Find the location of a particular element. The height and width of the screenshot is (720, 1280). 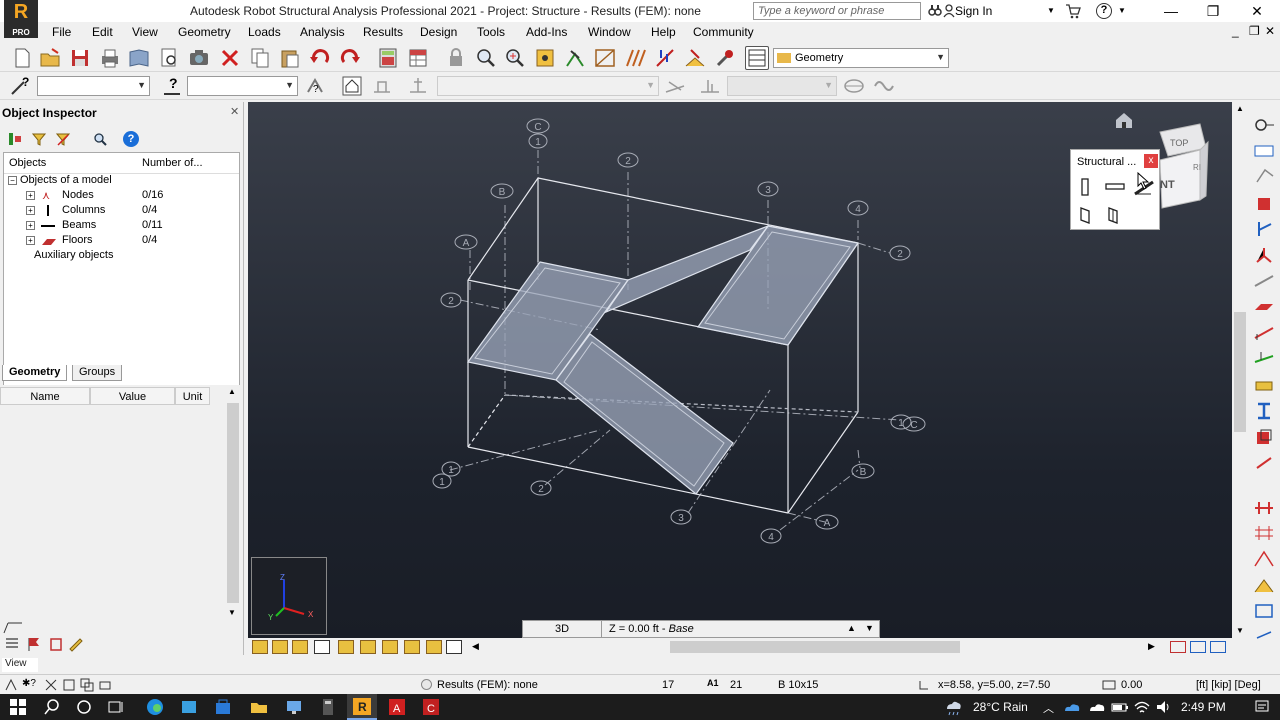

vertical-scrollbar: ▲ ▼ is located at coordinates (1240, 370).